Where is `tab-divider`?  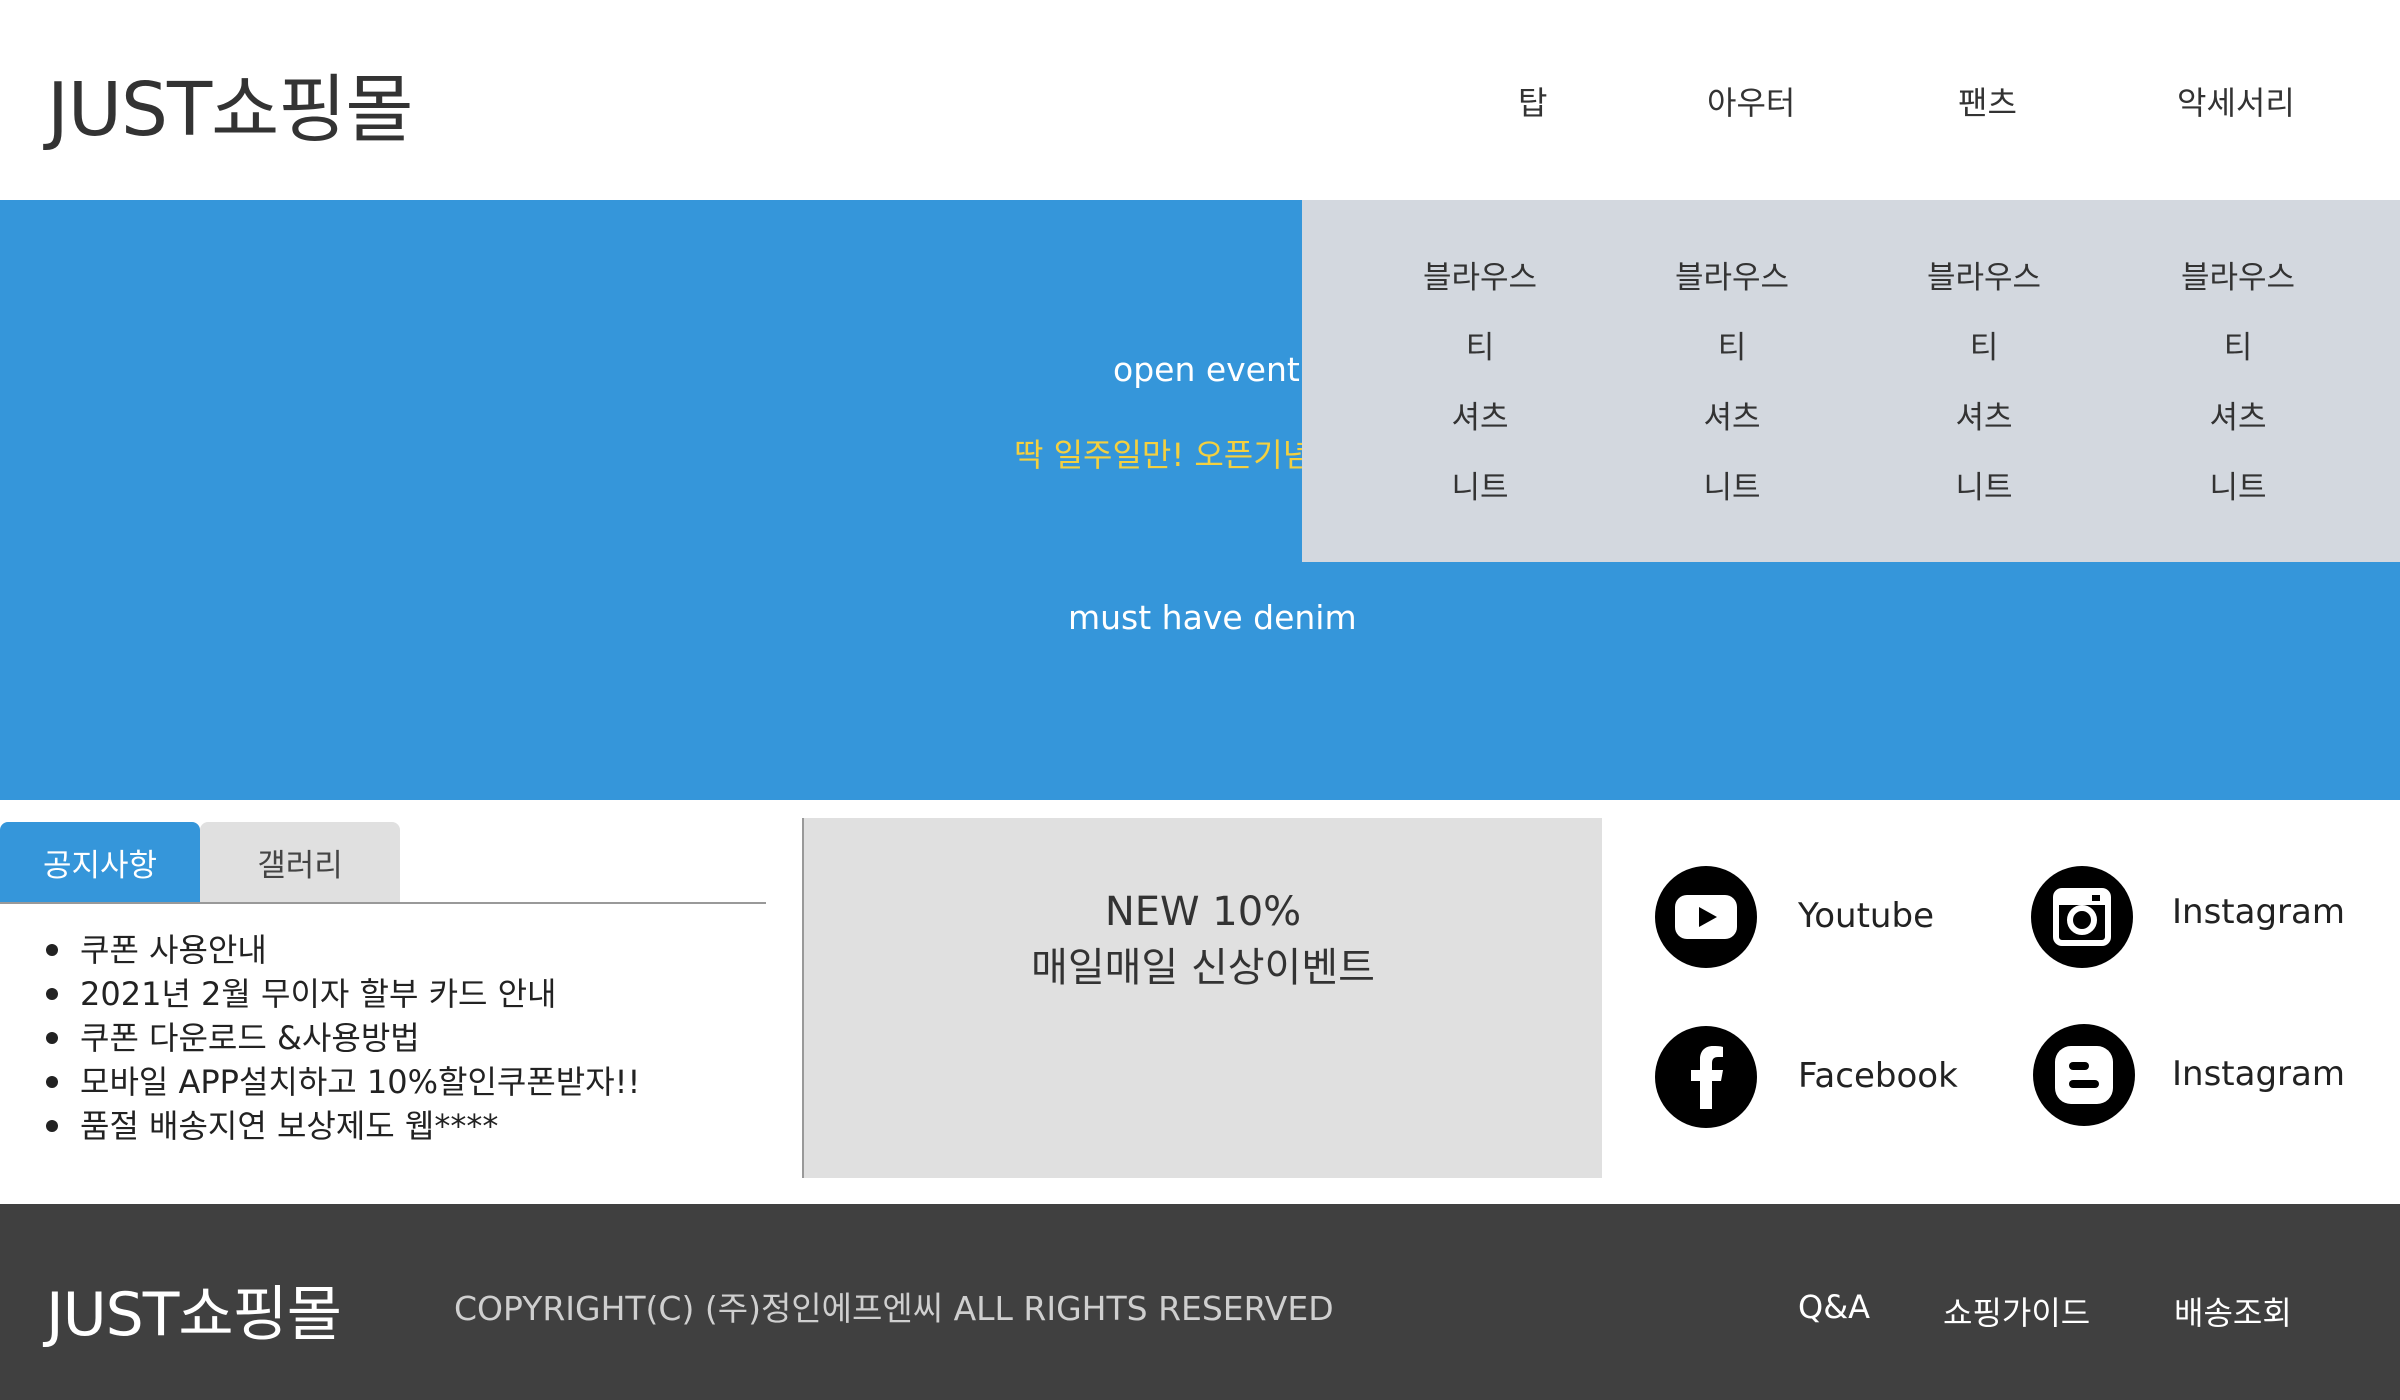 tab-divider is located at coordinates (383, 903).